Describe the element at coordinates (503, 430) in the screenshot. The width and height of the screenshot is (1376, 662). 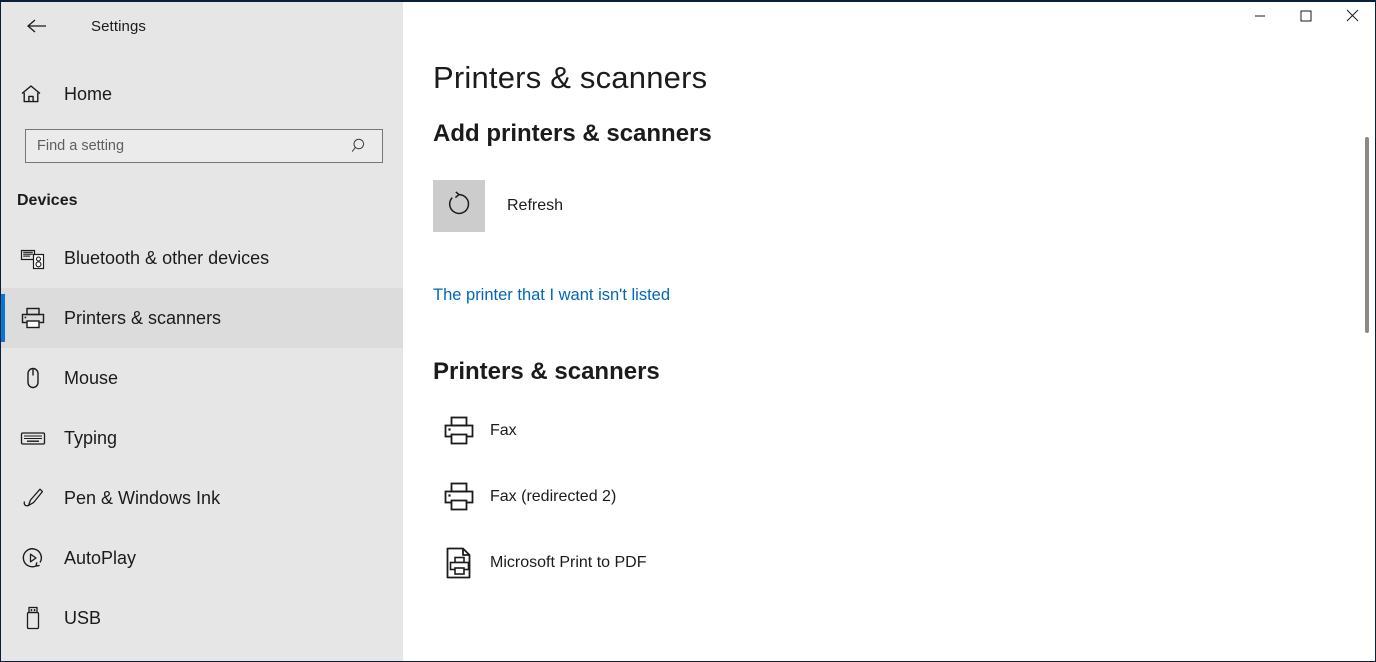
I see `printer-name: Fax` at that location.